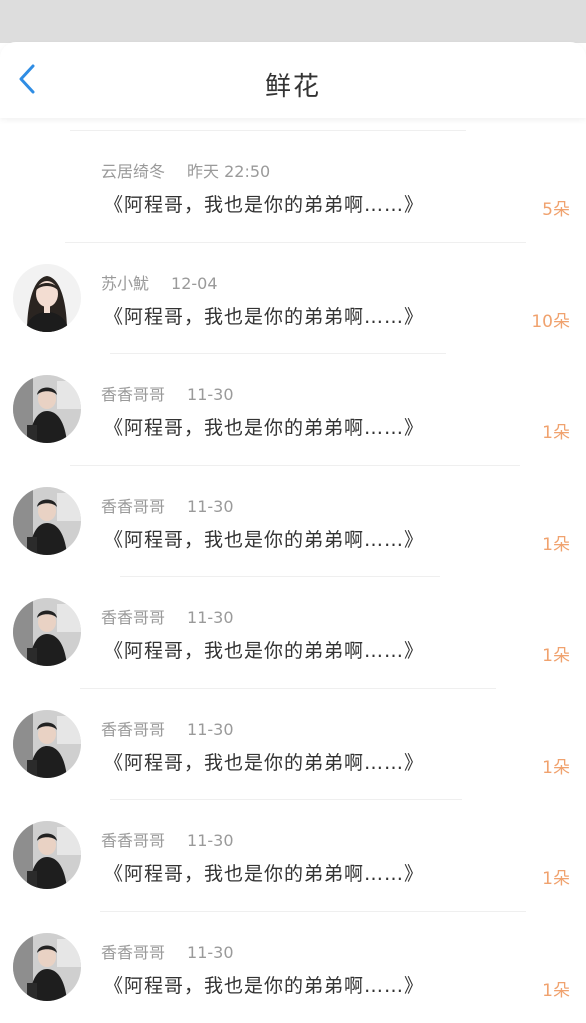  I want to click on flower-count: 5朵, so click(556, 210).